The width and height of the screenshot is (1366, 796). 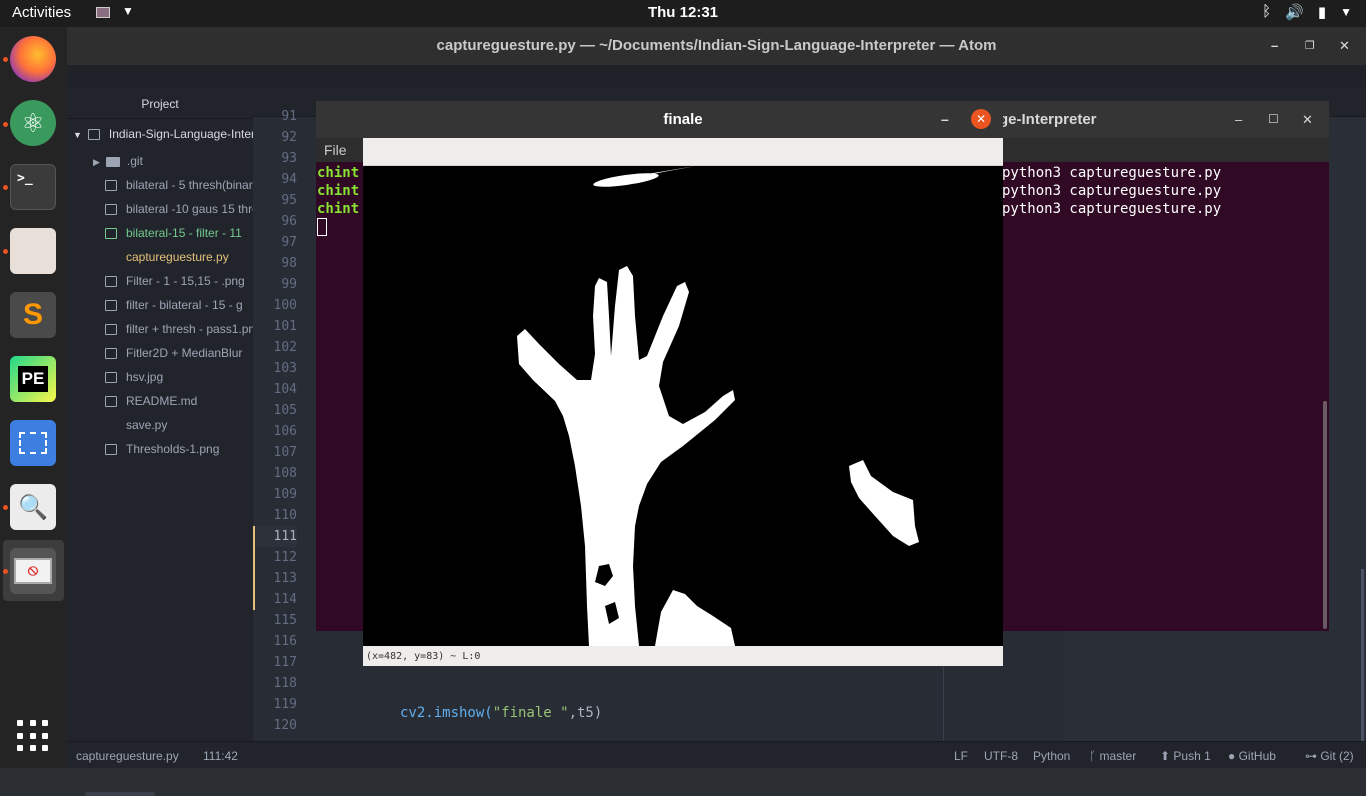 I want to click on line-number: 102, so click(x=285, y=347).